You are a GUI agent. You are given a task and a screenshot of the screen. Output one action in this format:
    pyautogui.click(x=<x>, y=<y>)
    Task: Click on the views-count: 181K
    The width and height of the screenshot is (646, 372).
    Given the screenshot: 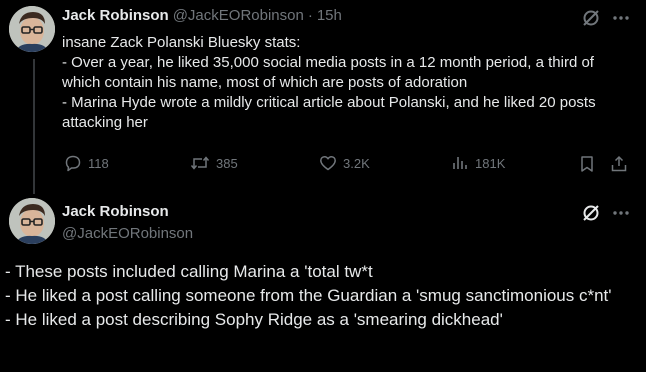 What is the action you would take?
    pyautogui.click(x=490, y=163)
    